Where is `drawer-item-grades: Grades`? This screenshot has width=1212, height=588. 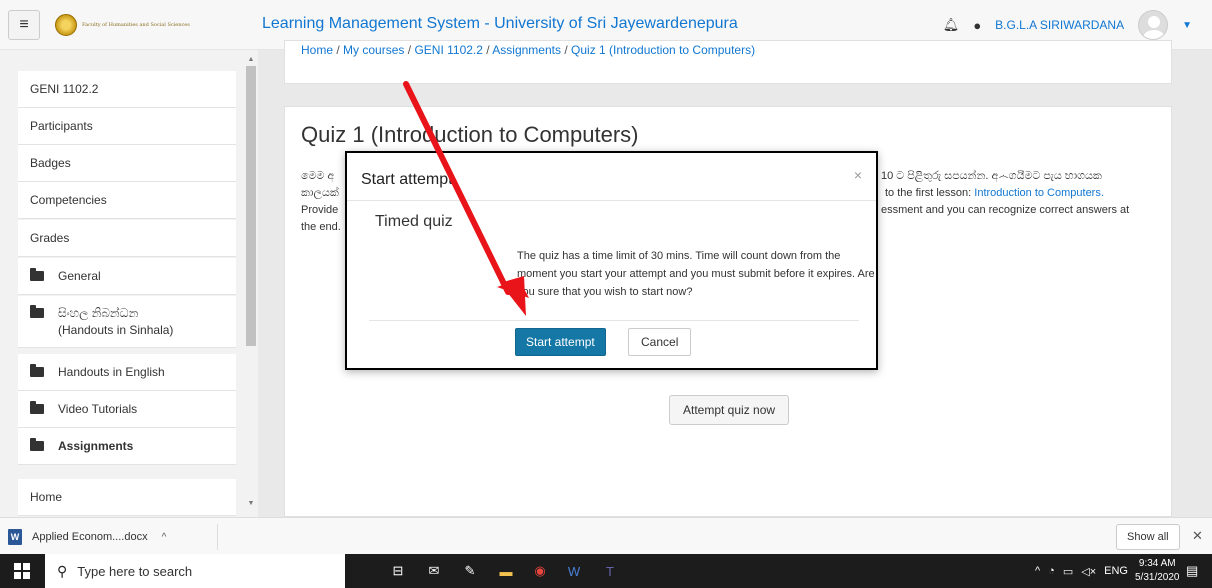
drawer-item-grades: Grades is located at coordinates (127, 238).